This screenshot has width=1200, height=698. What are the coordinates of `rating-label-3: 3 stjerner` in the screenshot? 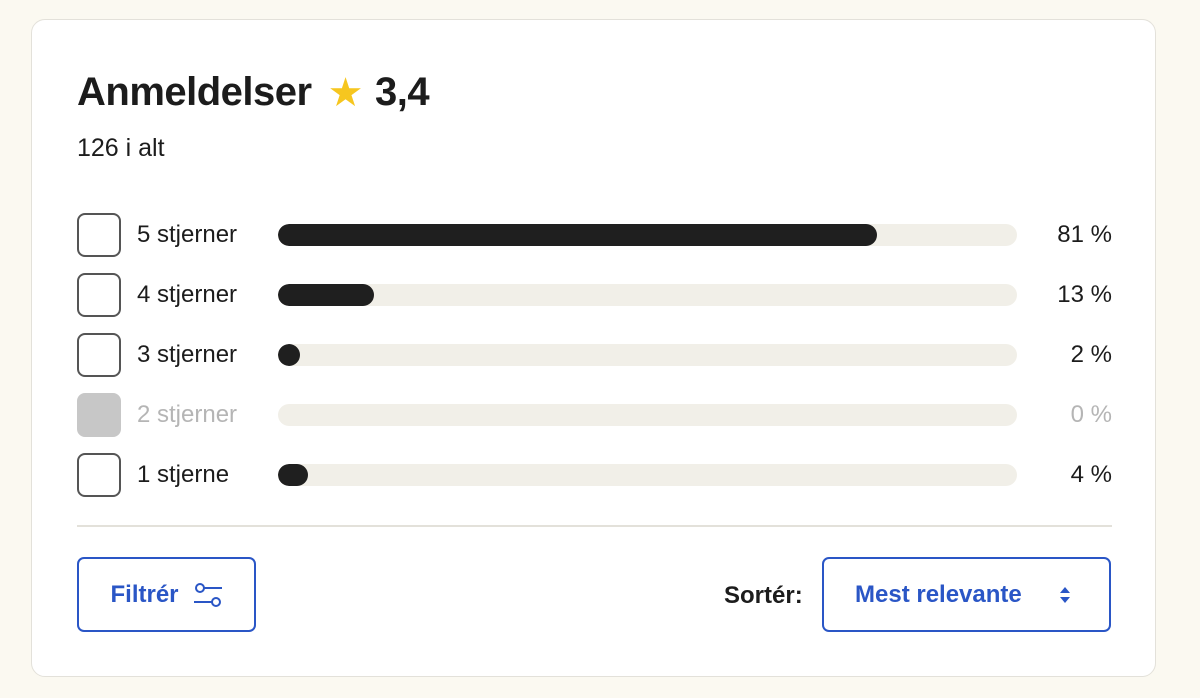 It's located at (187, 354).